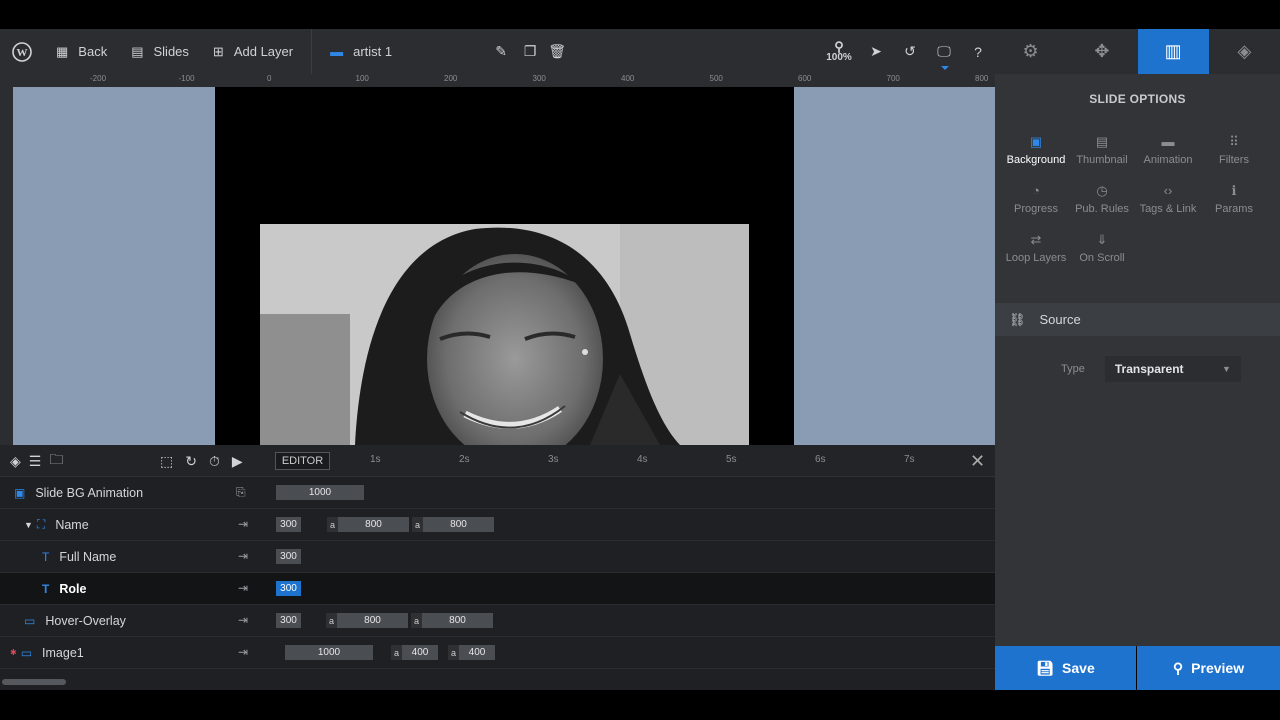 The image size is (1280, 720). What do you see at coordinates (241, 492) in the screenshot?
I see `media-icon: ⎘` at bounding box center [241, 492].